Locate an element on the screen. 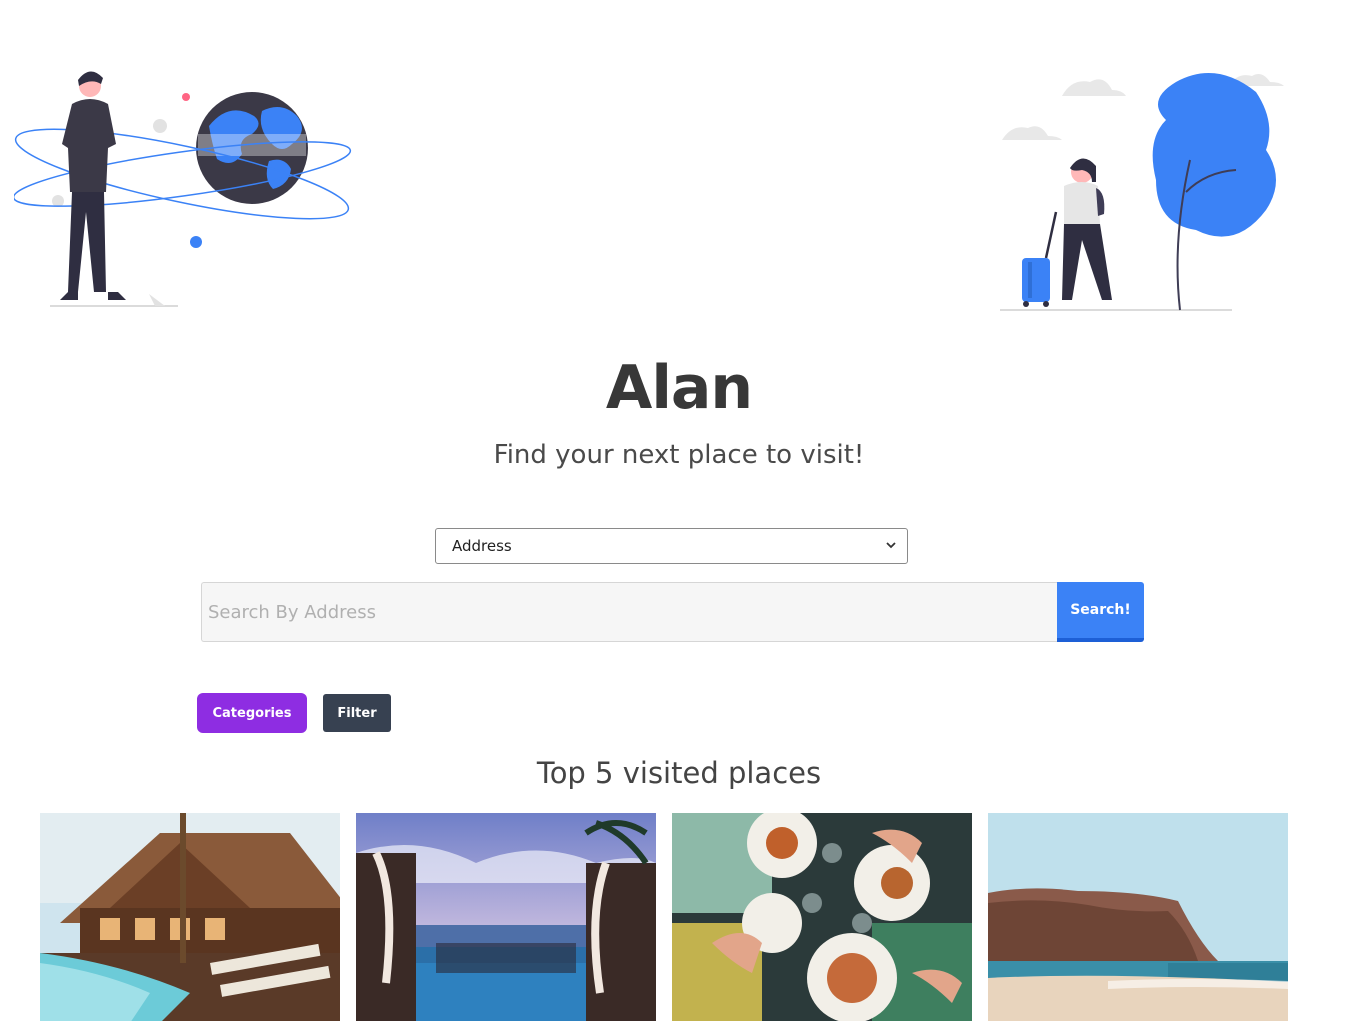  search-type-value: Address is located at coordinates (482, 546).